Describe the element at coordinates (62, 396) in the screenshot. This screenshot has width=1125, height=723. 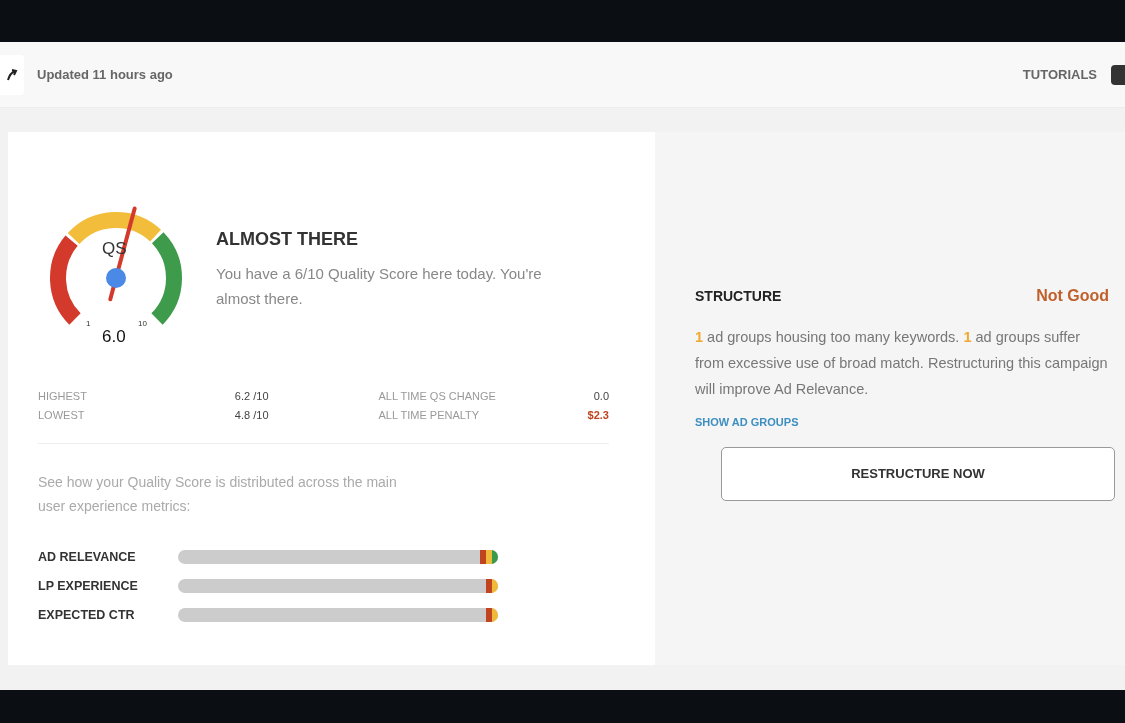
I see `stat-label: HIGHEST` at that location.